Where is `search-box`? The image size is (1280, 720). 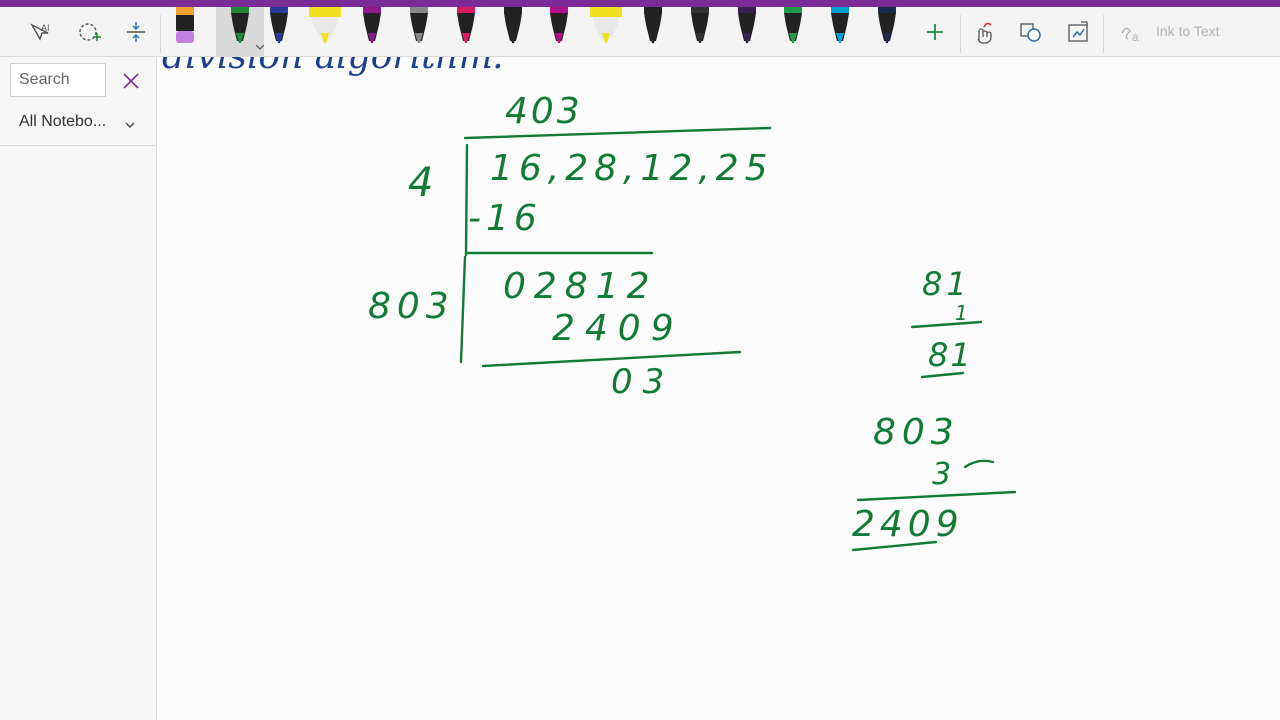 search-box is located at coordinates (58, 80).